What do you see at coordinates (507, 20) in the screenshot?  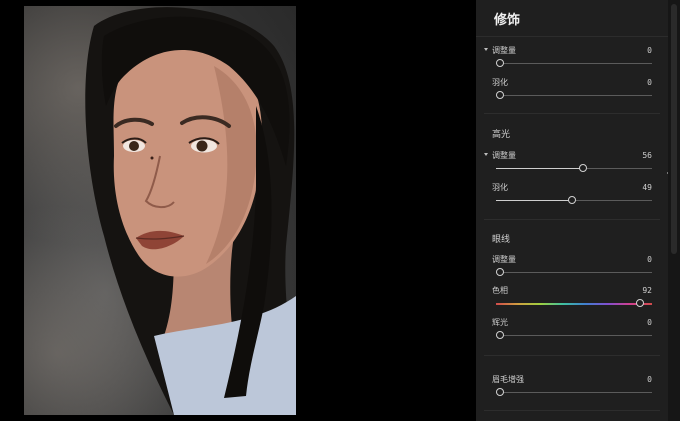 I see `panel-title: 修饰` at bounding box center [507, 20].